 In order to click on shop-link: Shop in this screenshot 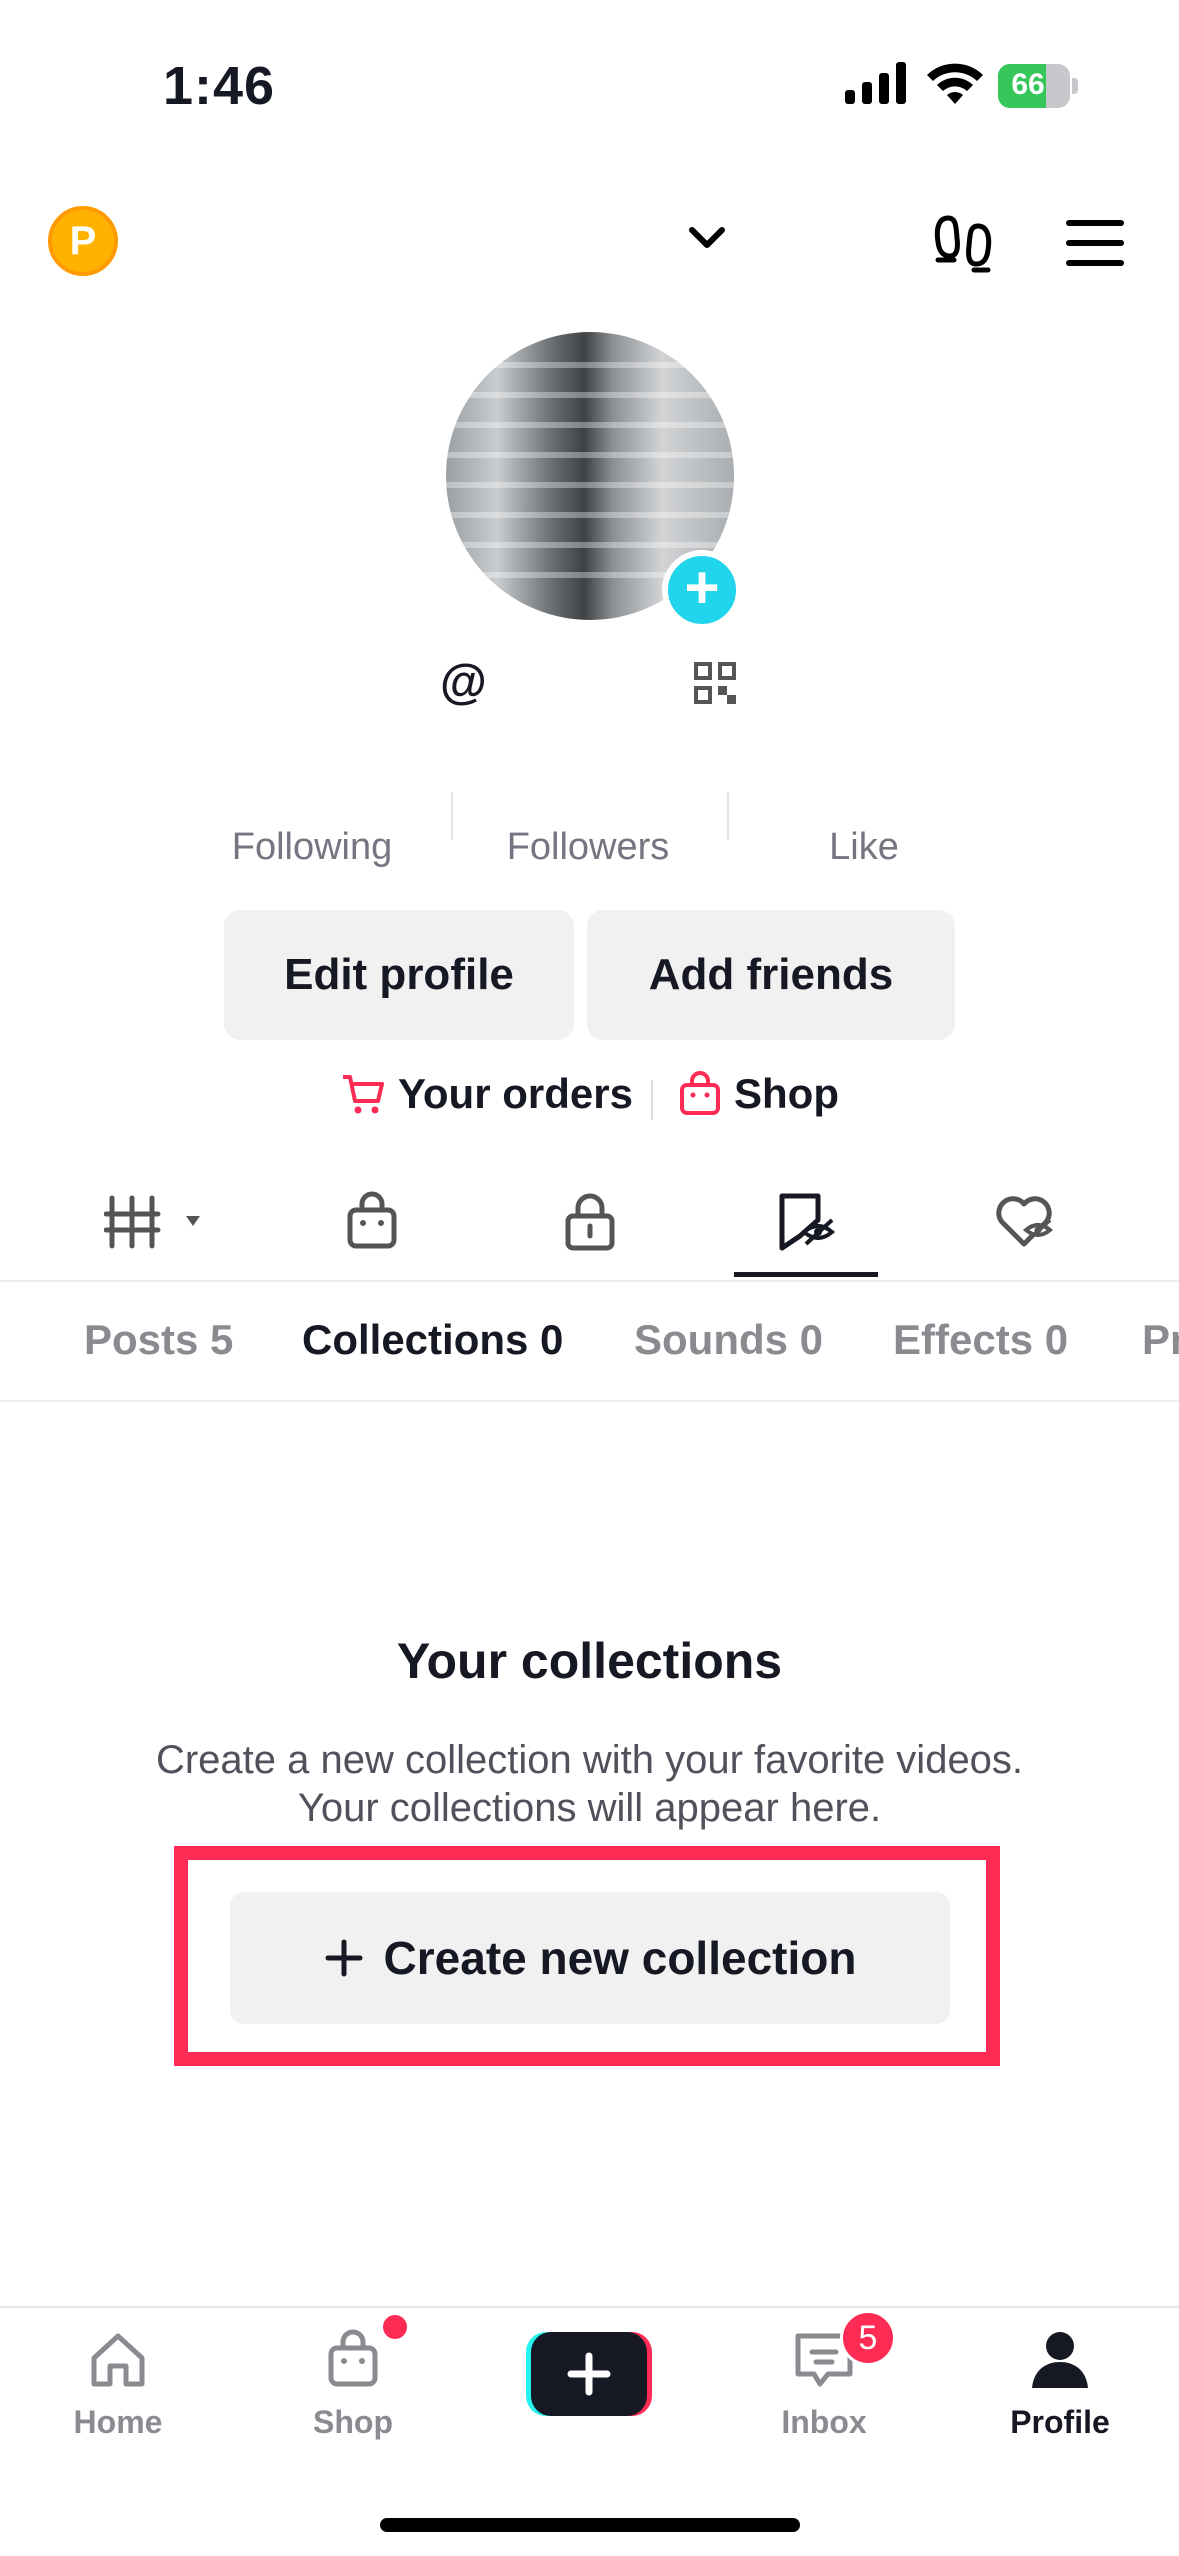, I will do `click(758, 1094)`.